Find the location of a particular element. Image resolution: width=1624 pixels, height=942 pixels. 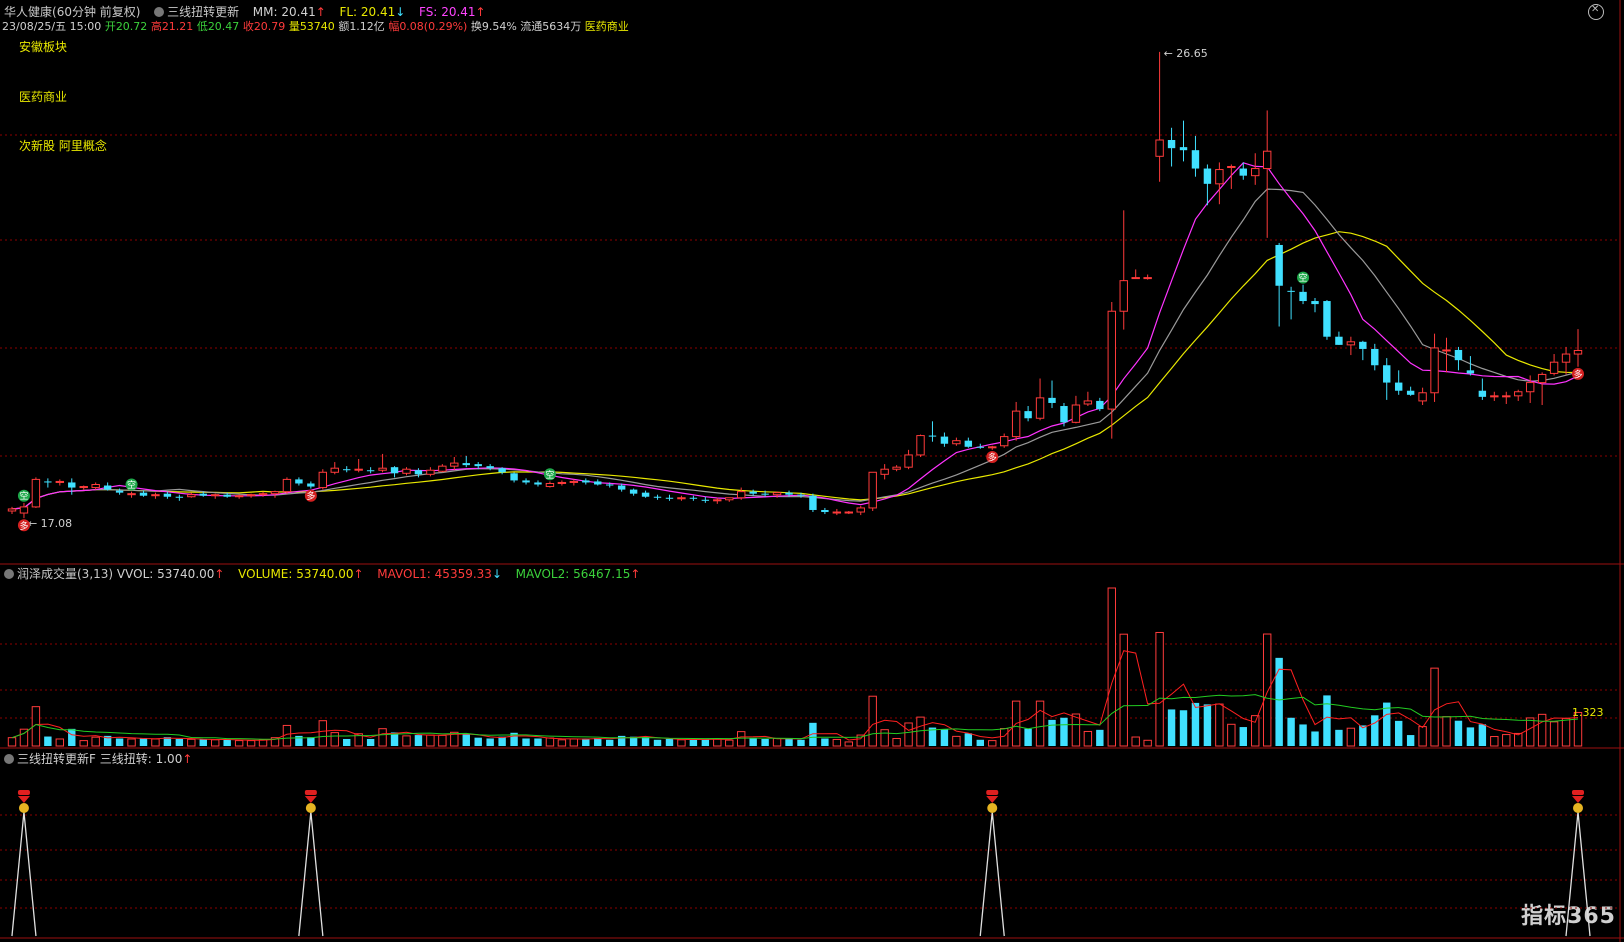

volume-ratio-label: 1.323 is located at coordinates (1588, 712).